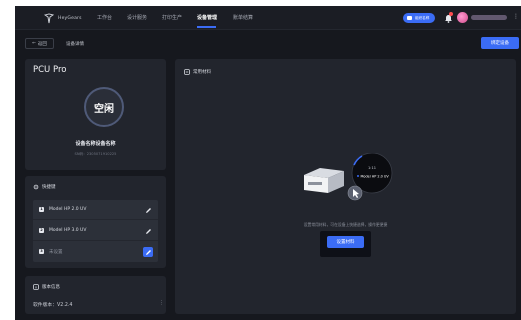 Image resolution: width=521 pixels, height=320 pixels. I want to click on device-card: PCU Pro 空闲 设备名称设备名称 SN码：2305071910225, so click(95, 114).